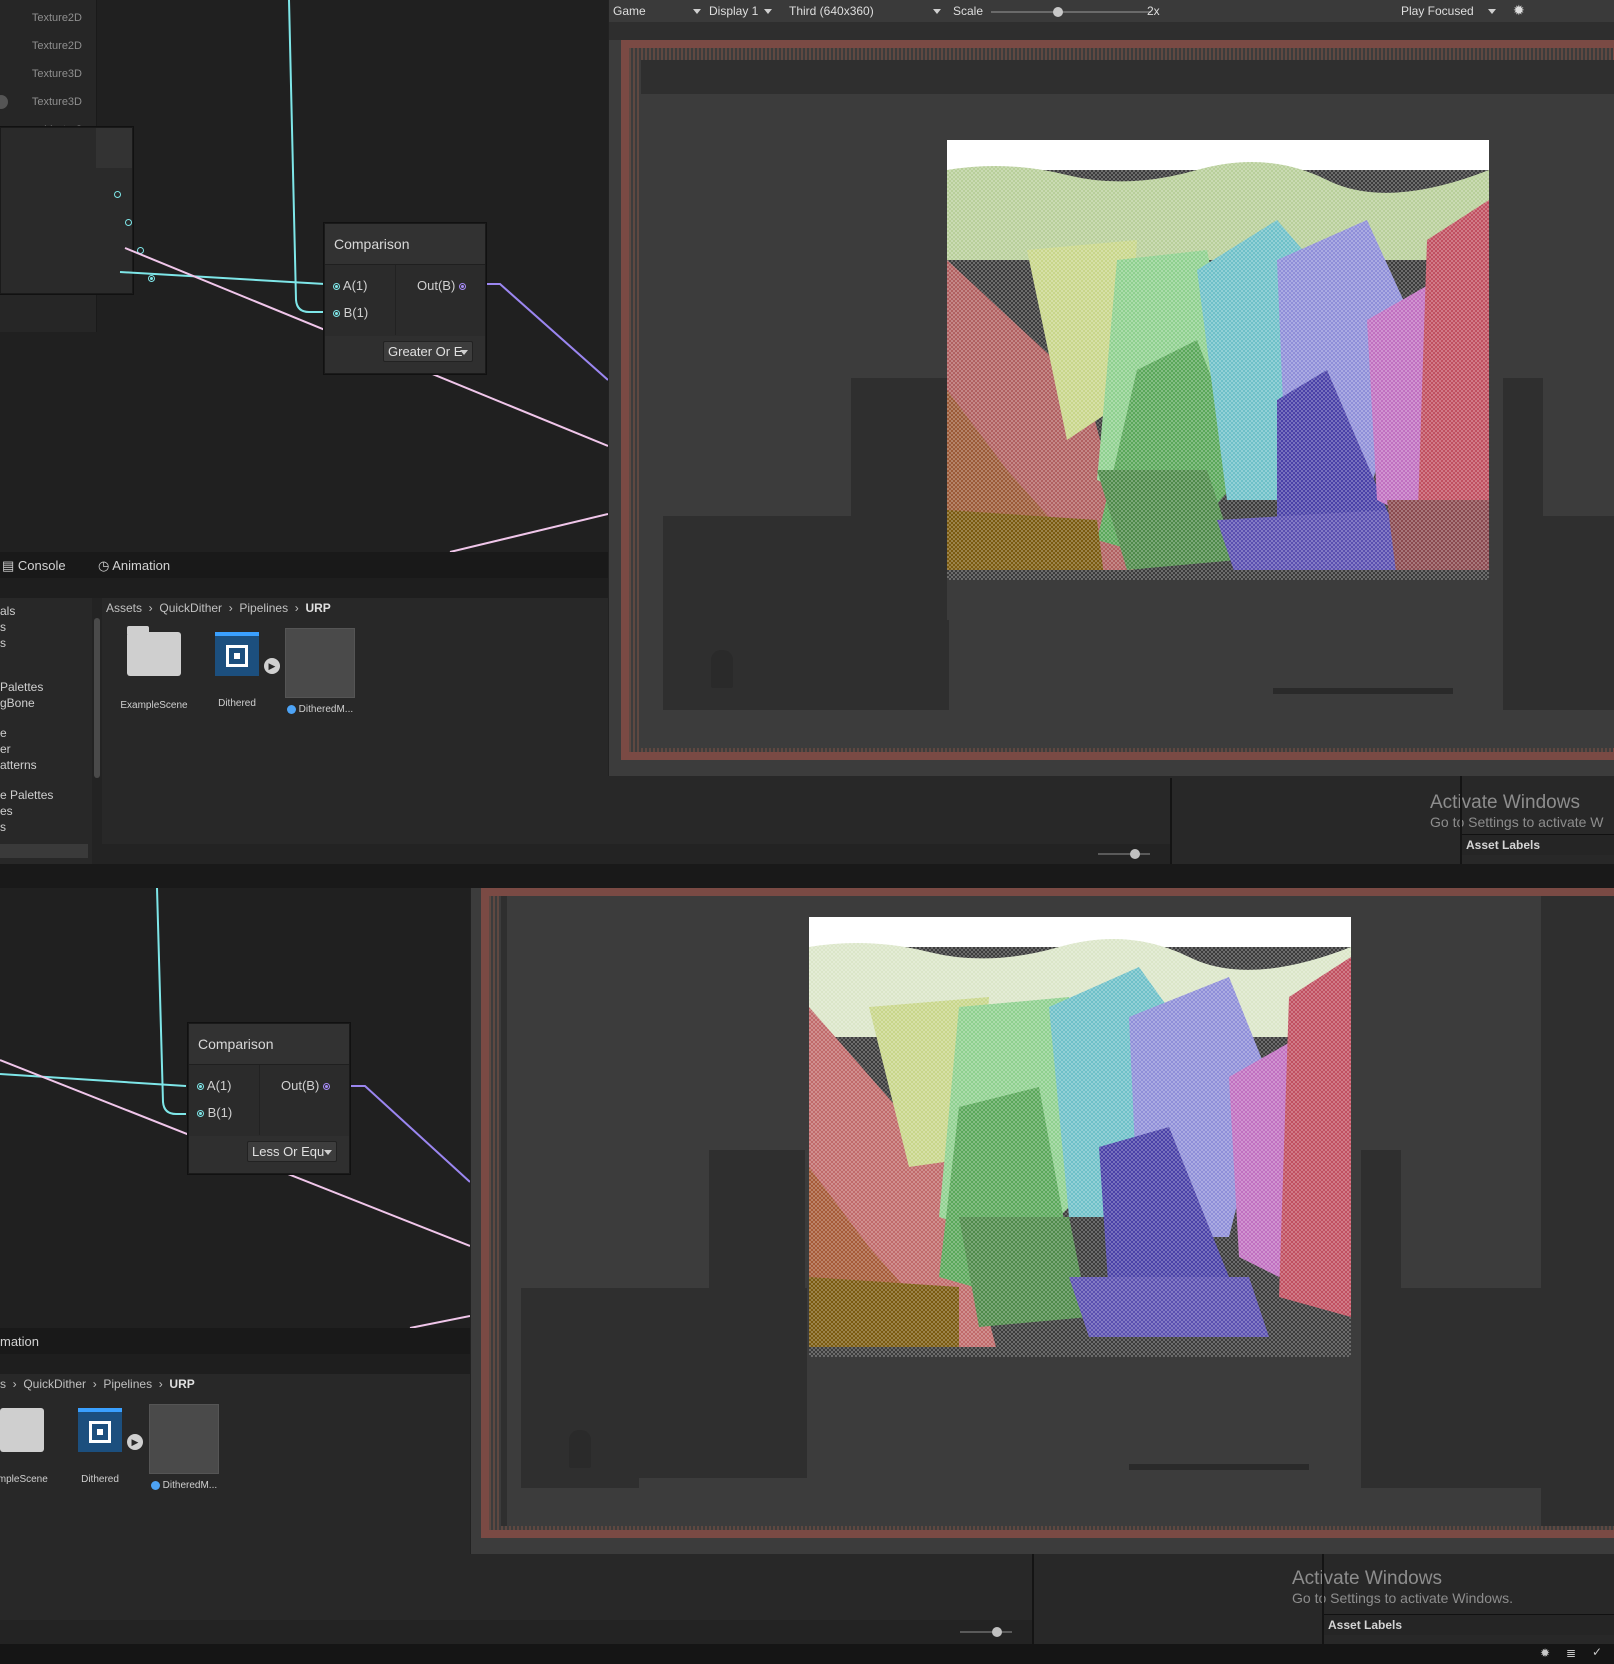 Image resolution: width=1614 pixels, height=1664 pixels. Describe the element at coordinates (6, 811) in the screenshot. I see `tree-item: es` at that location.